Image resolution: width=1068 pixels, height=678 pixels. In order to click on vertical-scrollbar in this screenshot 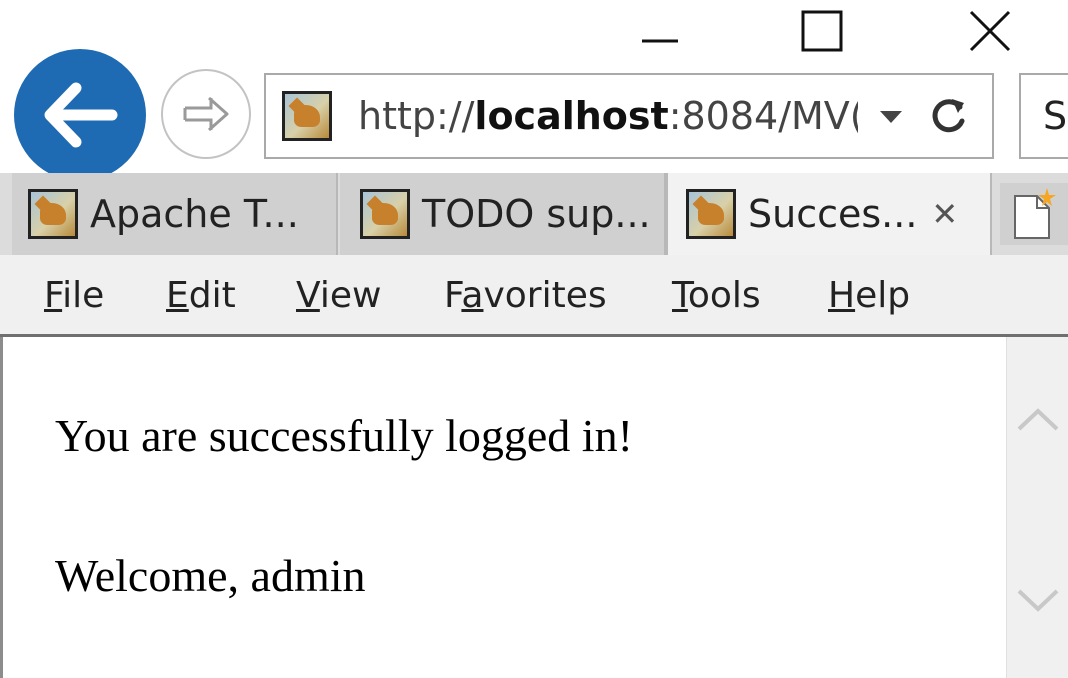, I will do `click(1037, 507)`.